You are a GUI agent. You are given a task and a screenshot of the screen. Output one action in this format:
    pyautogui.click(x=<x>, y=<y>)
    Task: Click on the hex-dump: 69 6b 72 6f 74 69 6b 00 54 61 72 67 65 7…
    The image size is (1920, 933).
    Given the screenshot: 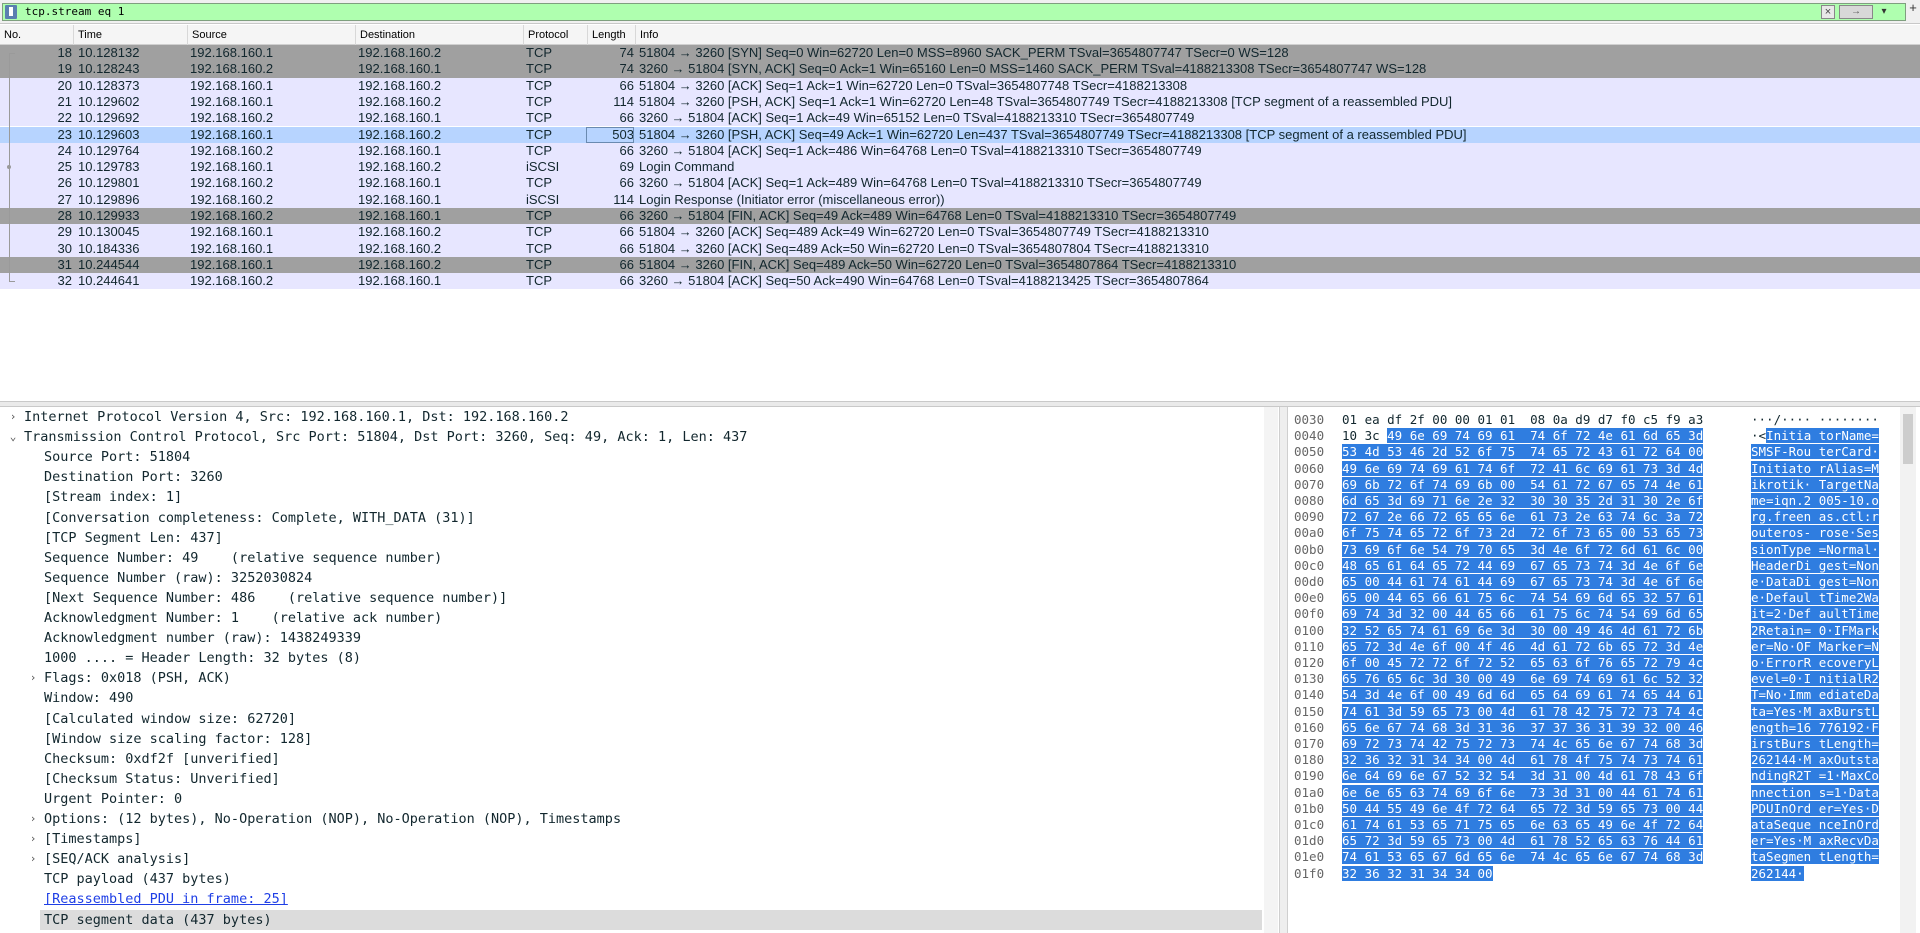 What is the action you would take?
    pyautogui.click(x=1523, y=484)
    